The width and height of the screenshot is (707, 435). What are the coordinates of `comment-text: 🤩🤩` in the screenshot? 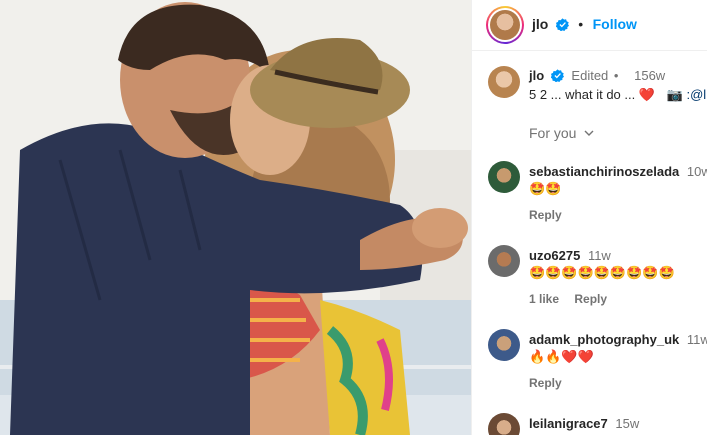 It's located at (545, 188).